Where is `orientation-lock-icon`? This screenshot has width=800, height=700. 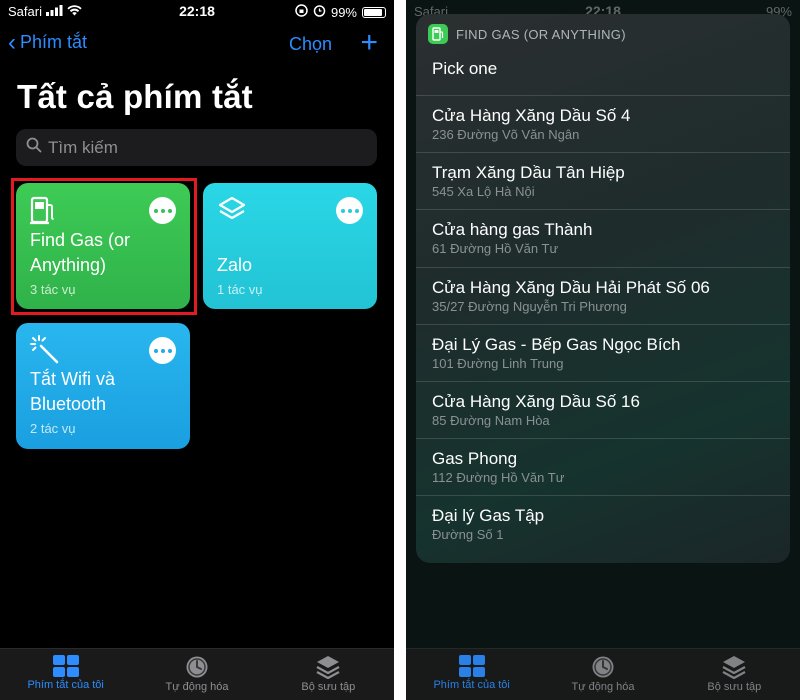 orientation-lock-icon is located at coordinates (301, 12).